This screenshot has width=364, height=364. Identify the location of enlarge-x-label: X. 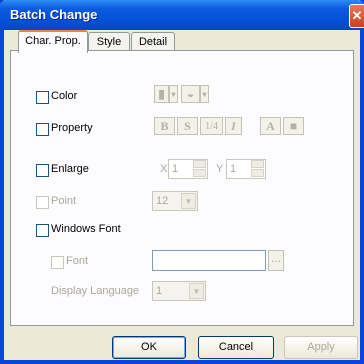
(164, 169).